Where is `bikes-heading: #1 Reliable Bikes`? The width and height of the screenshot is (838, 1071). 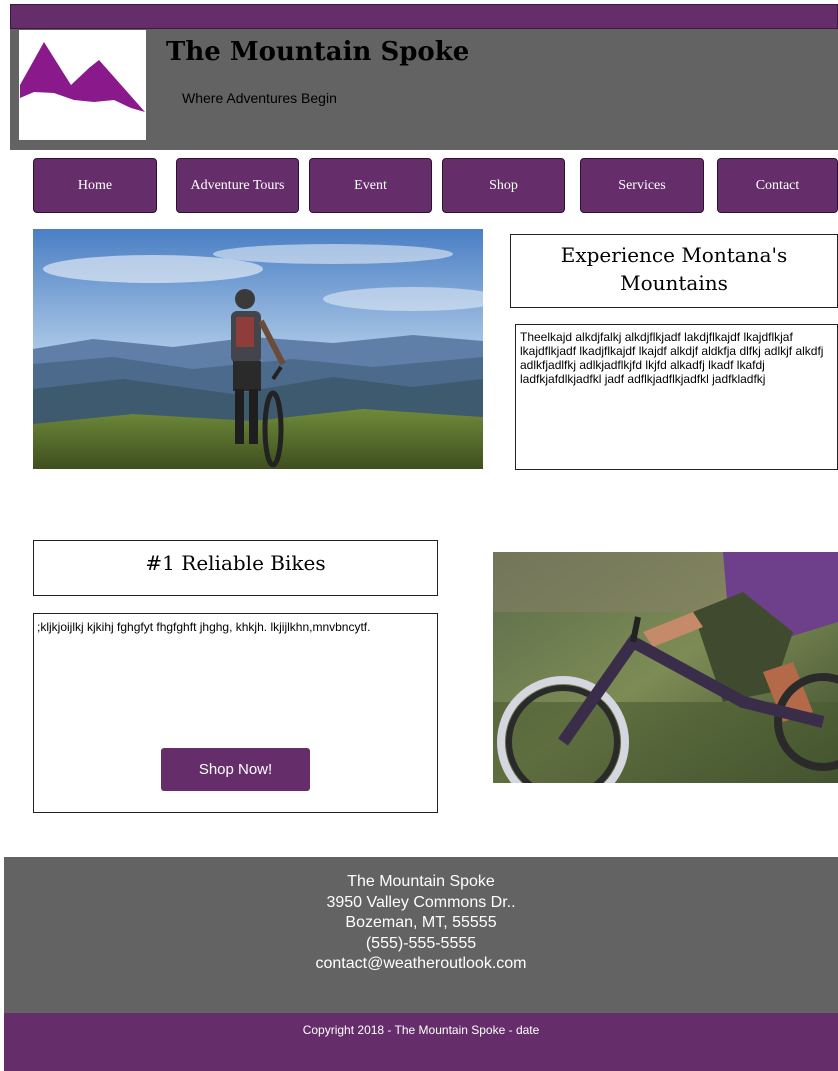
bikes-heading: #1 Reliable Bikes is located at coordinates (235, 563).